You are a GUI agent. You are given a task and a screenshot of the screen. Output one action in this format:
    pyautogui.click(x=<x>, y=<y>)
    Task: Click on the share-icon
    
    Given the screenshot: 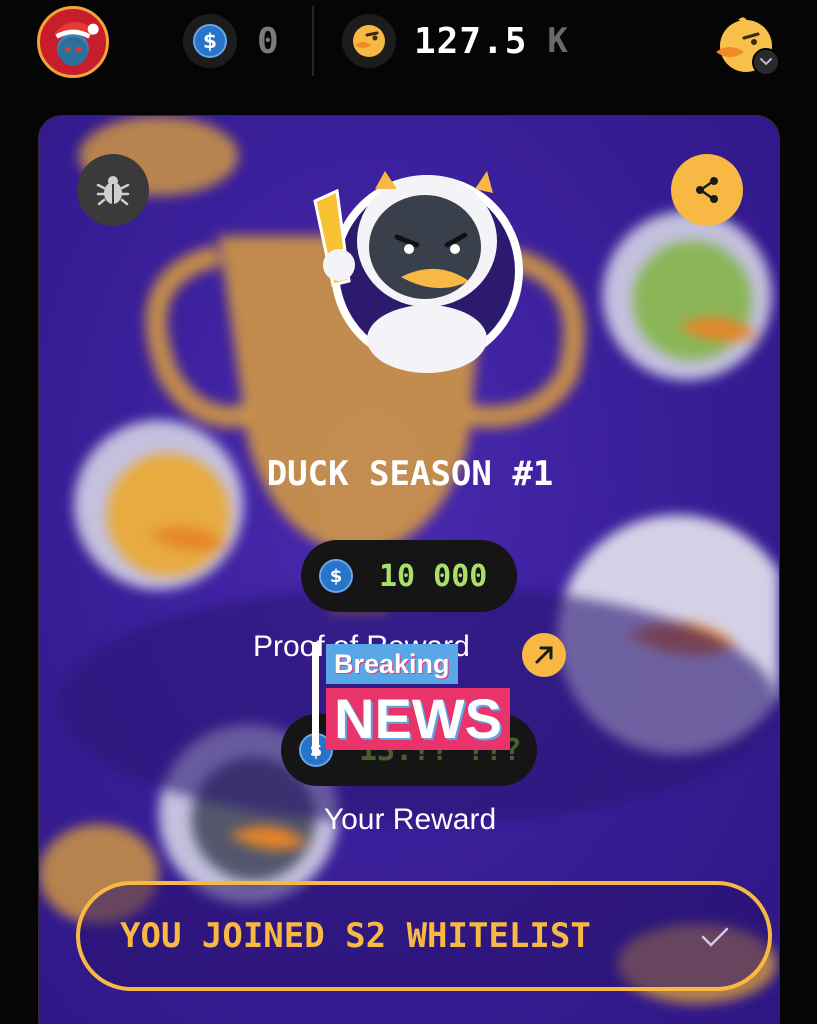 What is the action you would take?
    pyautogui.click(x=707, y=190)
    